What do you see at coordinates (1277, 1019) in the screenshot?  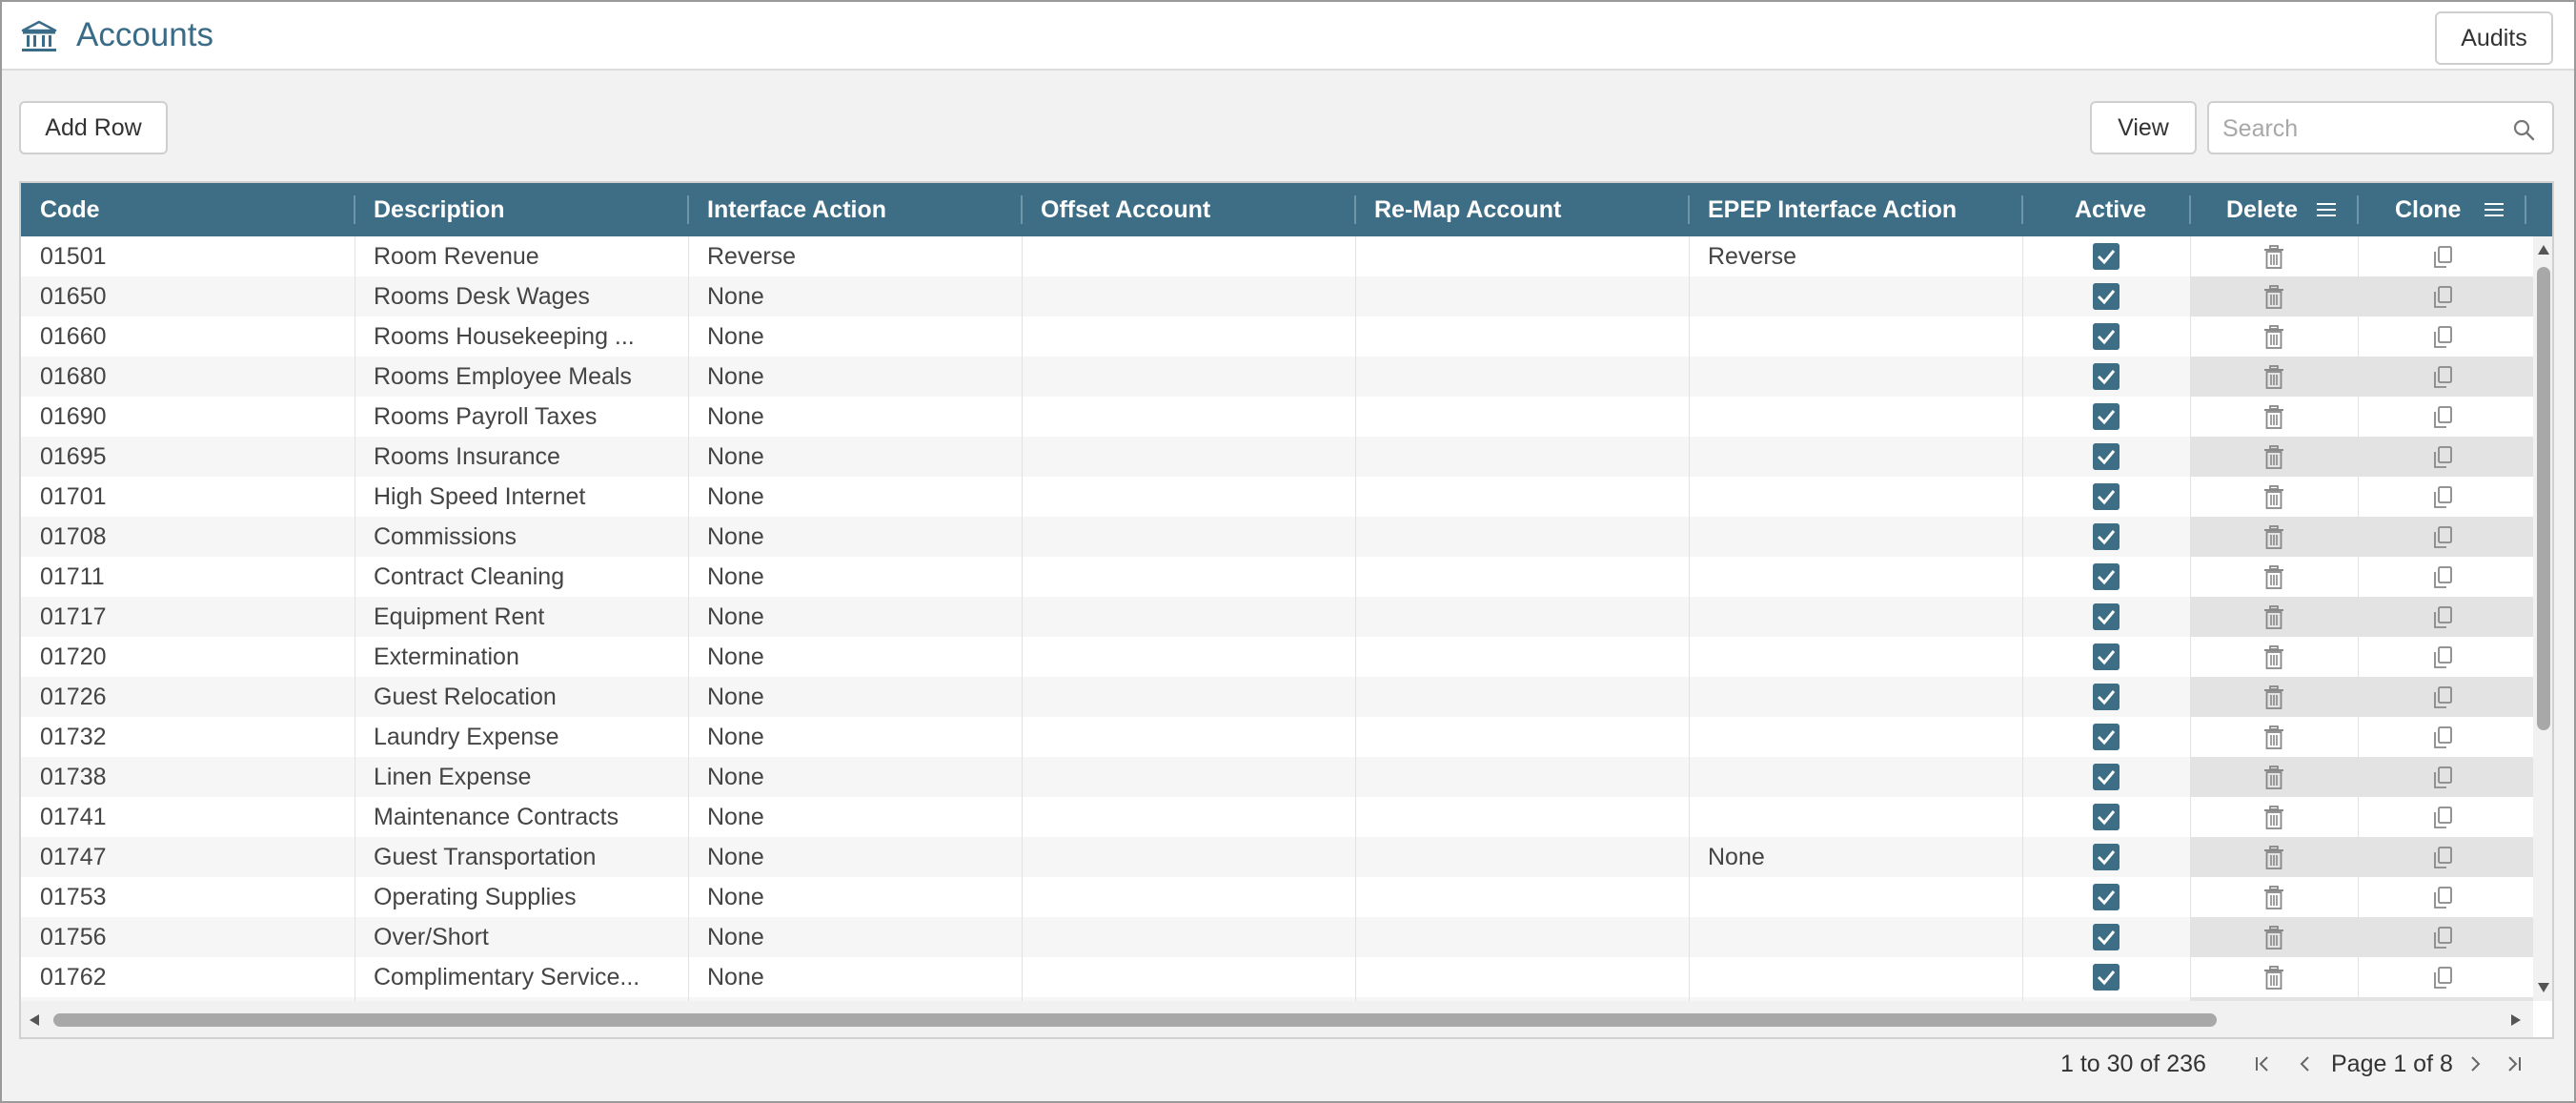 I see `horizontal-scrollbar` at bounding box center [1277, 1019].